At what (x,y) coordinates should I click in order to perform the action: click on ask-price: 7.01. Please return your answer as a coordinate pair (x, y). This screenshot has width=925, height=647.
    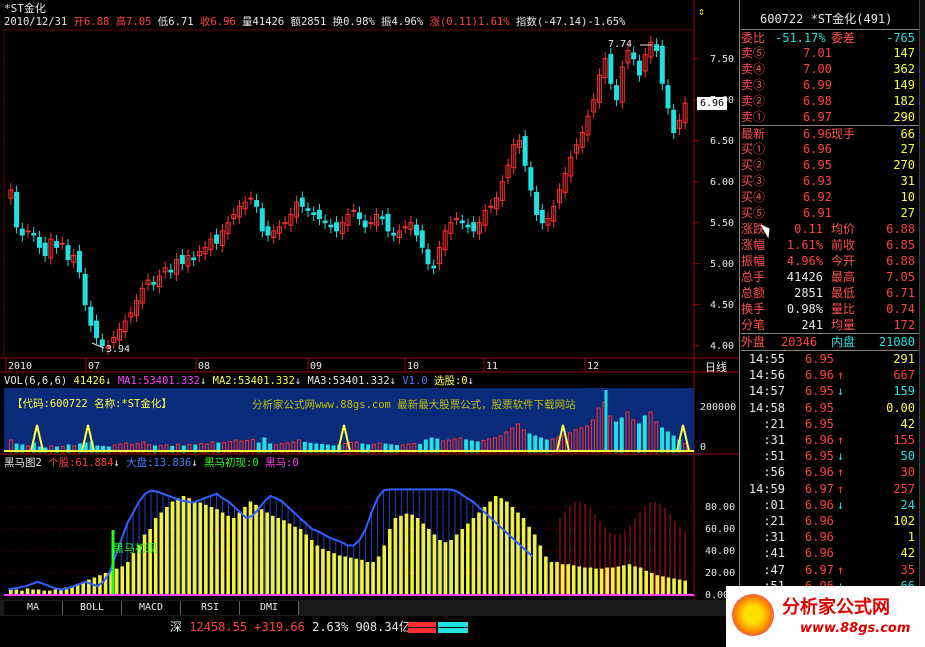
    Looking at the image, I should click on (817, 53).